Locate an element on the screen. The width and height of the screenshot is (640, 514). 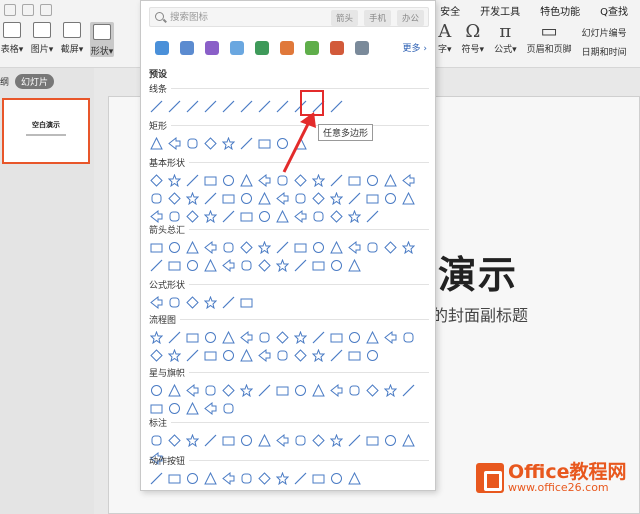
more-icons-link: 更多 › is located at coordinates (415, 47).